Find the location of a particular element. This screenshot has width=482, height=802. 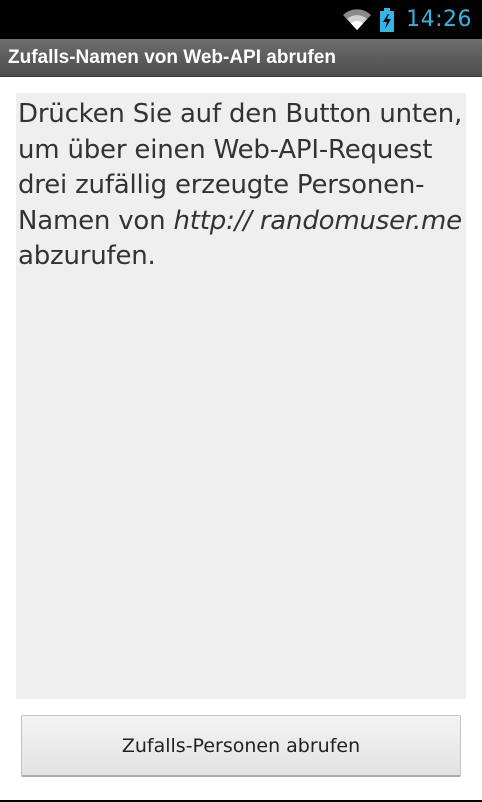

fetch-random-persons-button: Zufalls-Personen abrufen is located at coordinates (241, 746).